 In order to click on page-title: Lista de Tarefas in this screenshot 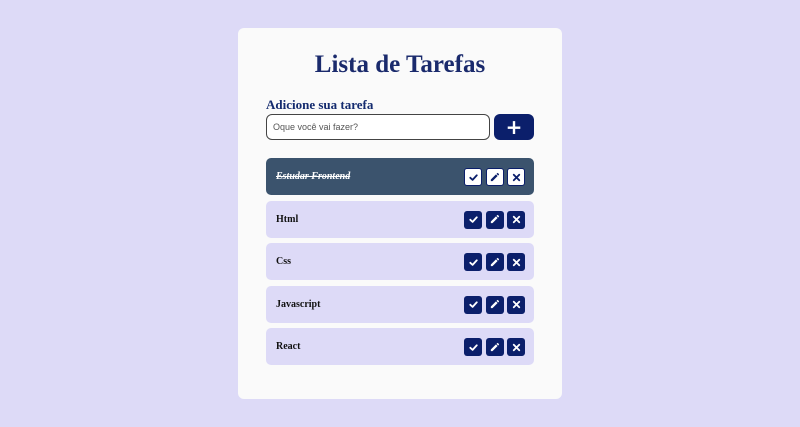, I will do `click(400, 64)`.